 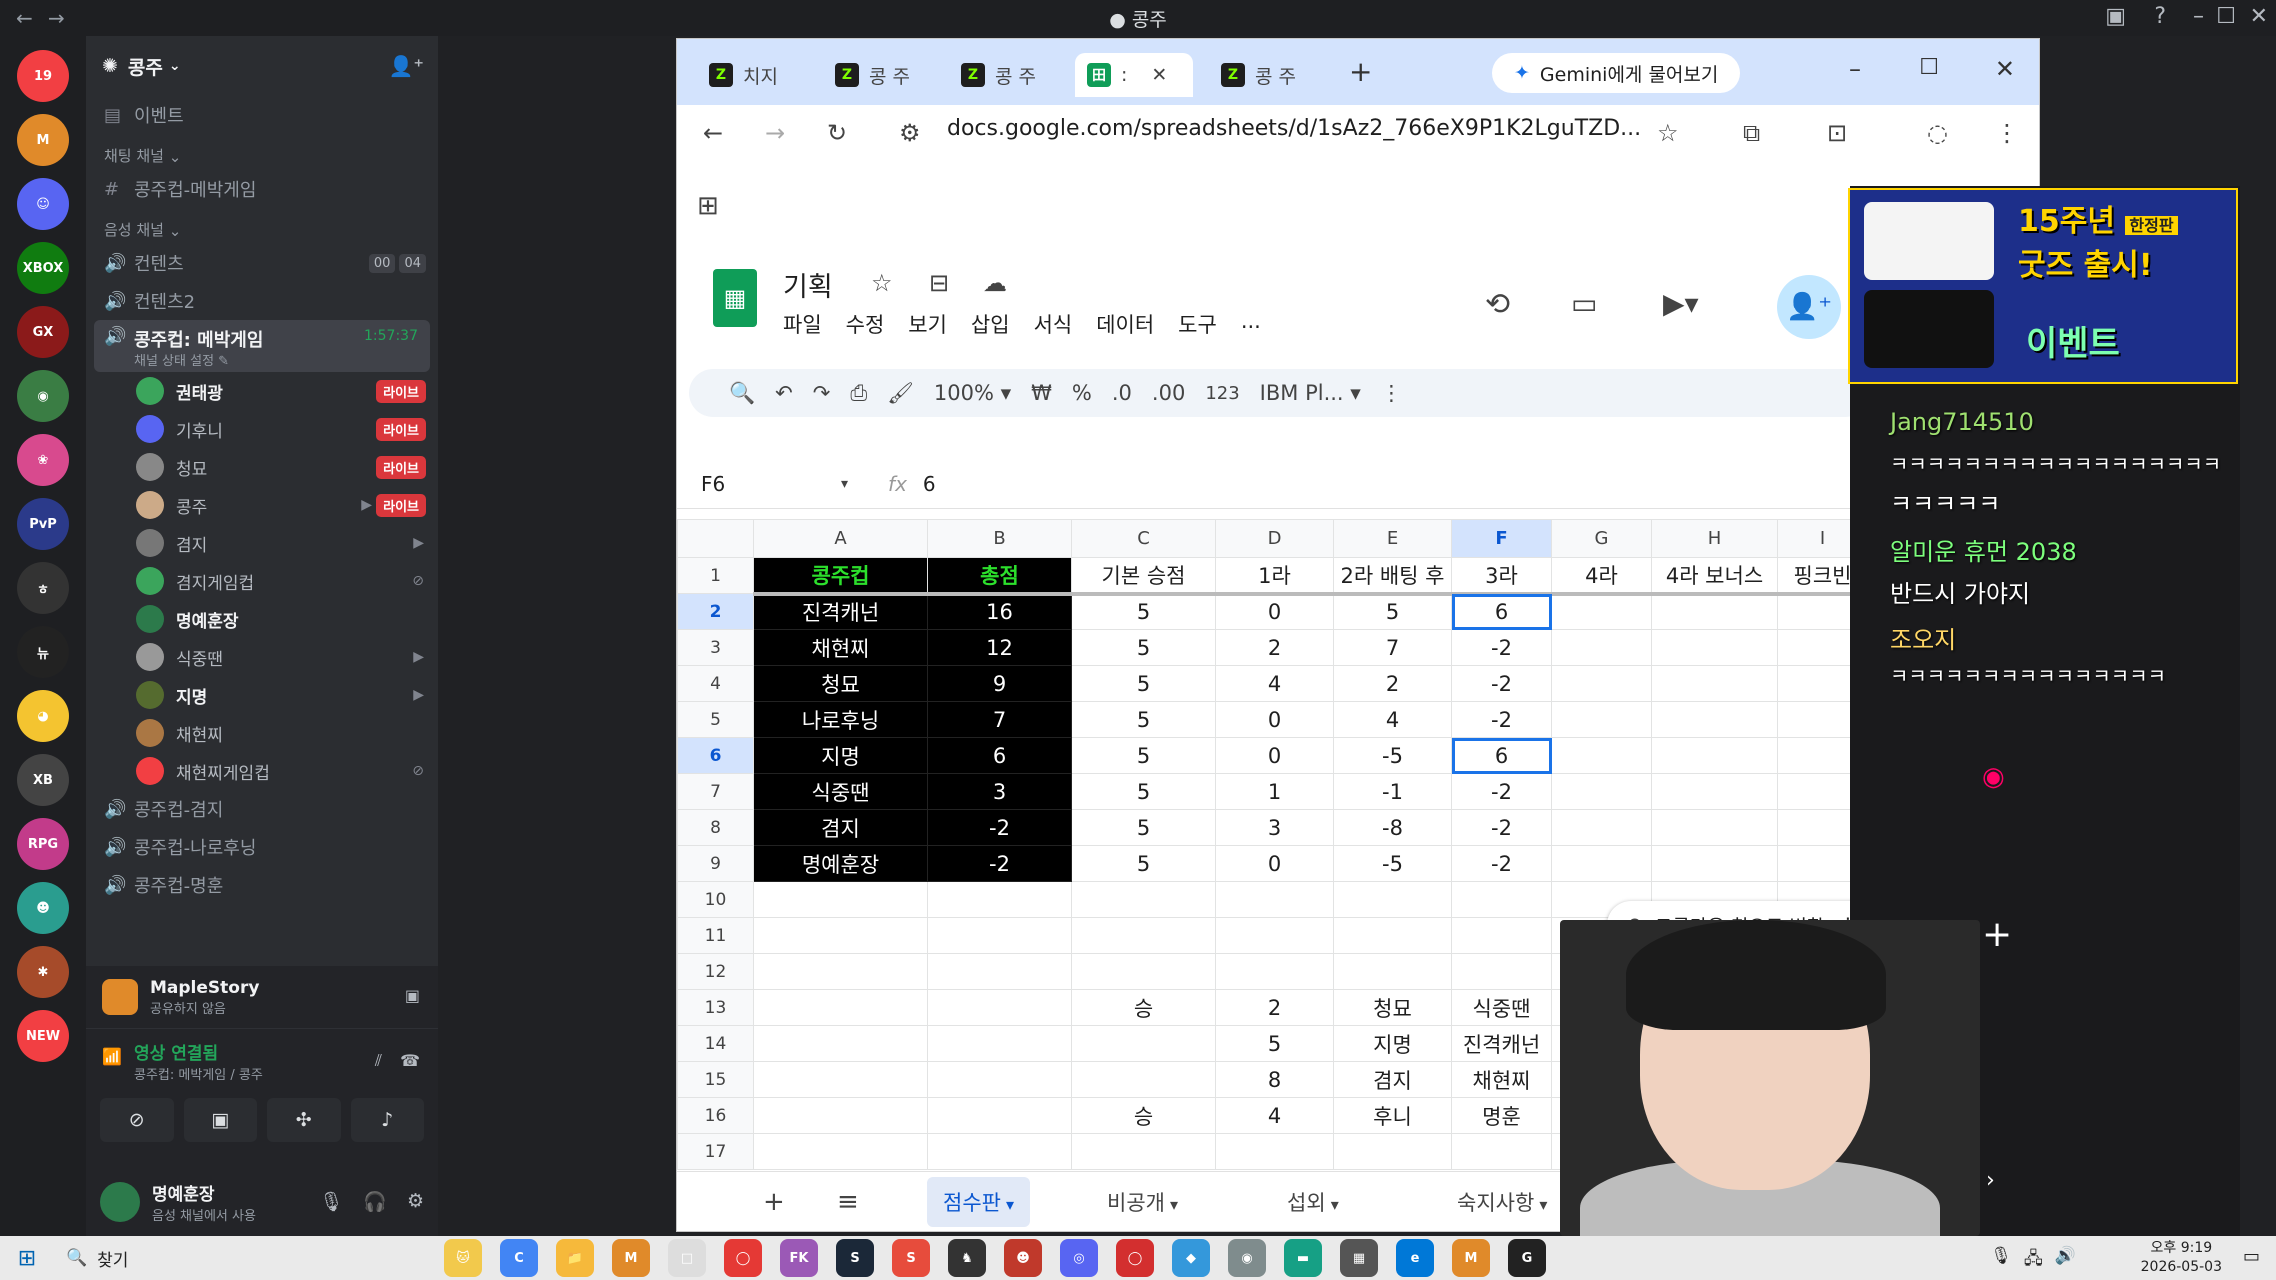 I want to click on sheet-tab: 점수판 ▾, so click(x=979, y=1201).